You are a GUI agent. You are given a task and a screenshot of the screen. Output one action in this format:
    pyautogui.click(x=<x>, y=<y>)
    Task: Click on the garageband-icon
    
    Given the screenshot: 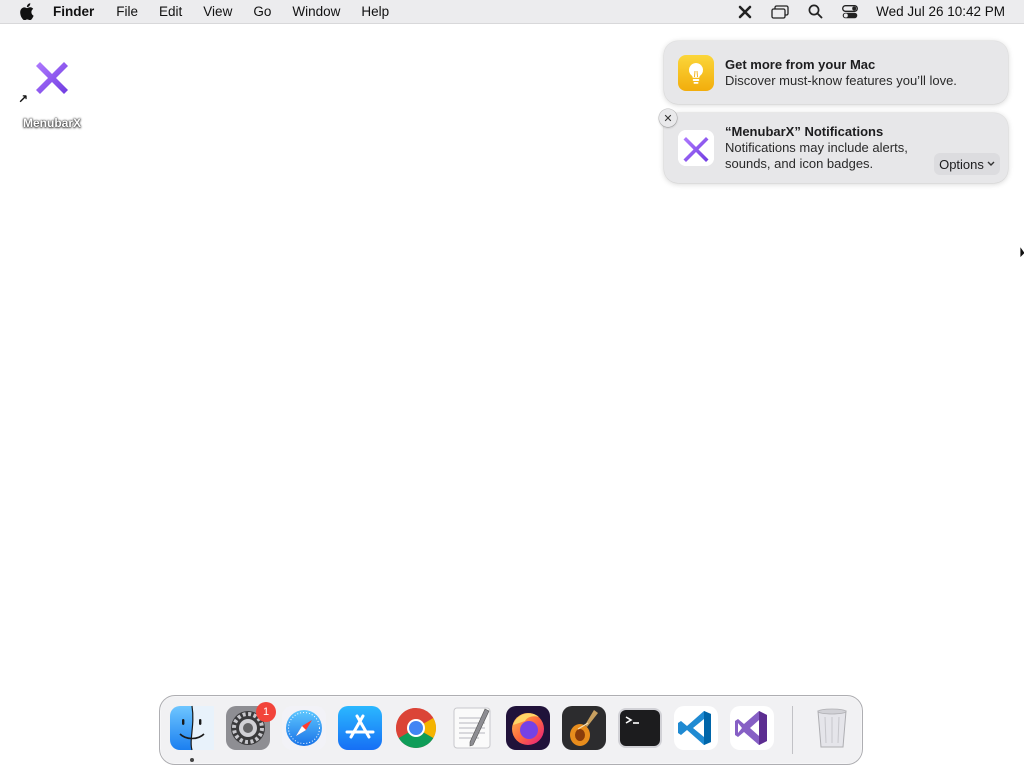 What is the action you would take?
    pyautogui.click(x=584, y=728)
    